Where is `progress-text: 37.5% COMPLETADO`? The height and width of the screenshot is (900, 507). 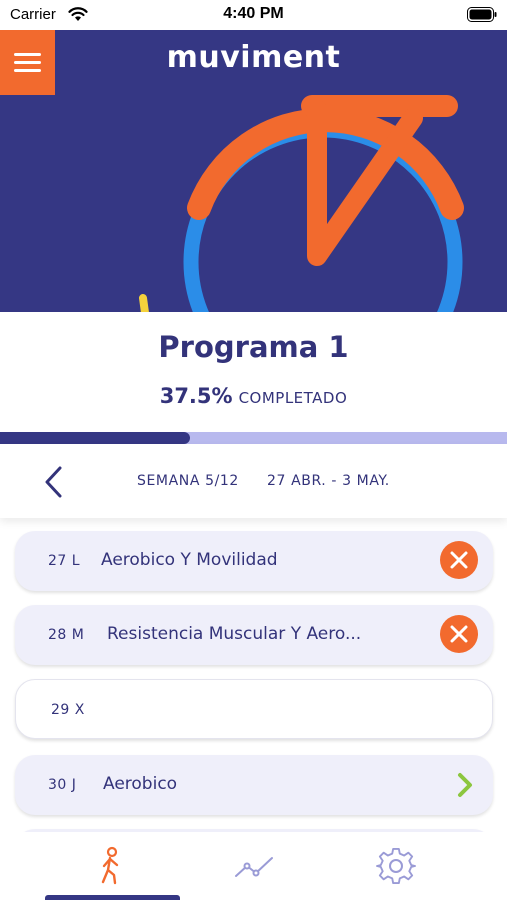 progress-text: 37.5% COMPLETADO is located at coordinates (253, 396).